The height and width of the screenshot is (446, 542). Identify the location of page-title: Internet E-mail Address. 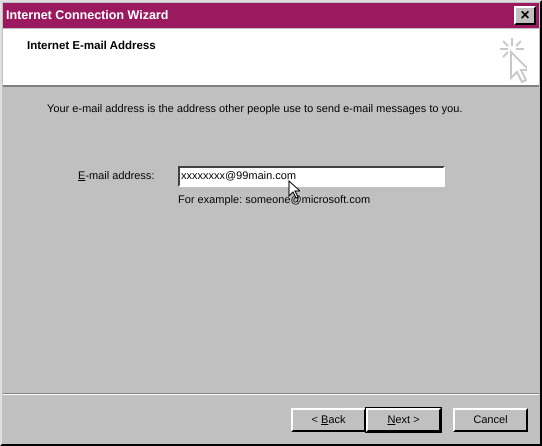
(91, 46).